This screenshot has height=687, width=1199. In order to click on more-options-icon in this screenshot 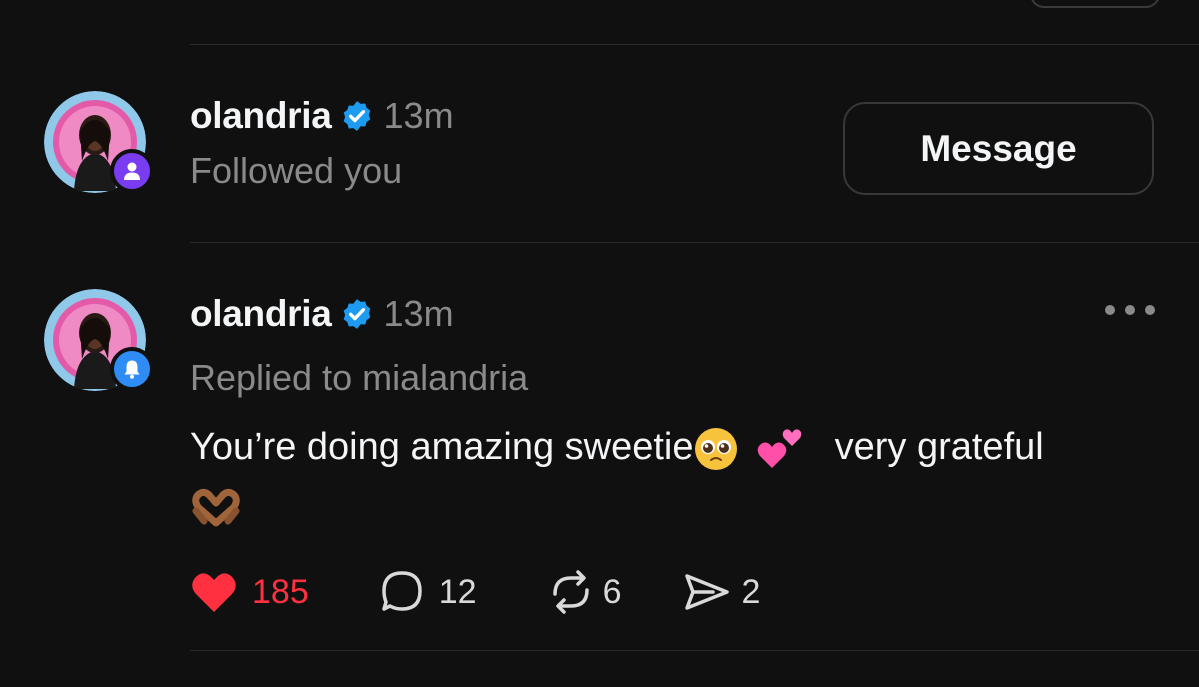, I will do `click(1130, 310)`.